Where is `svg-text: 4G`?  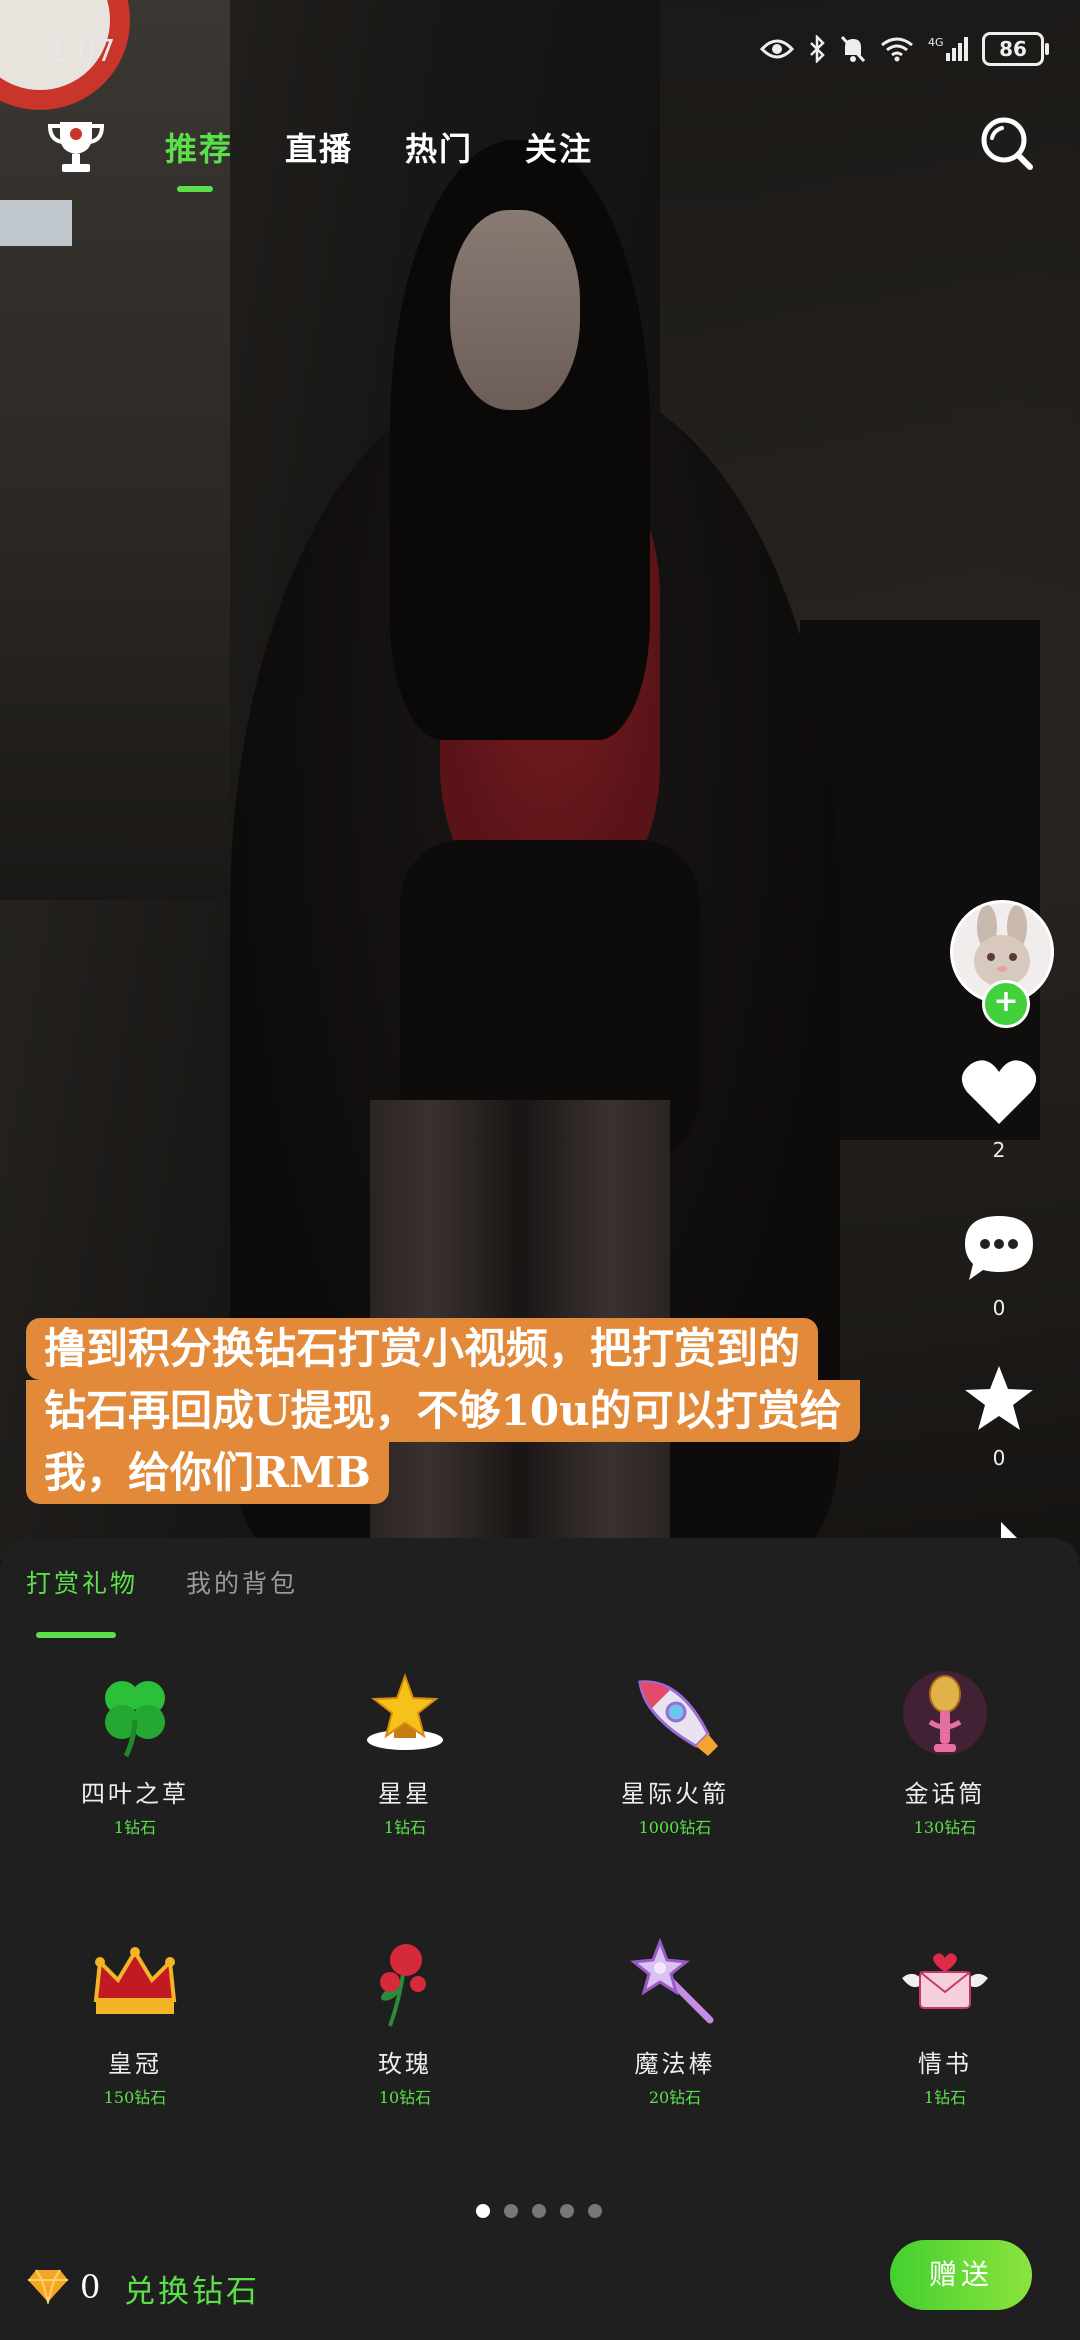 svg-text: 4G is located at coordinates (936, 42).